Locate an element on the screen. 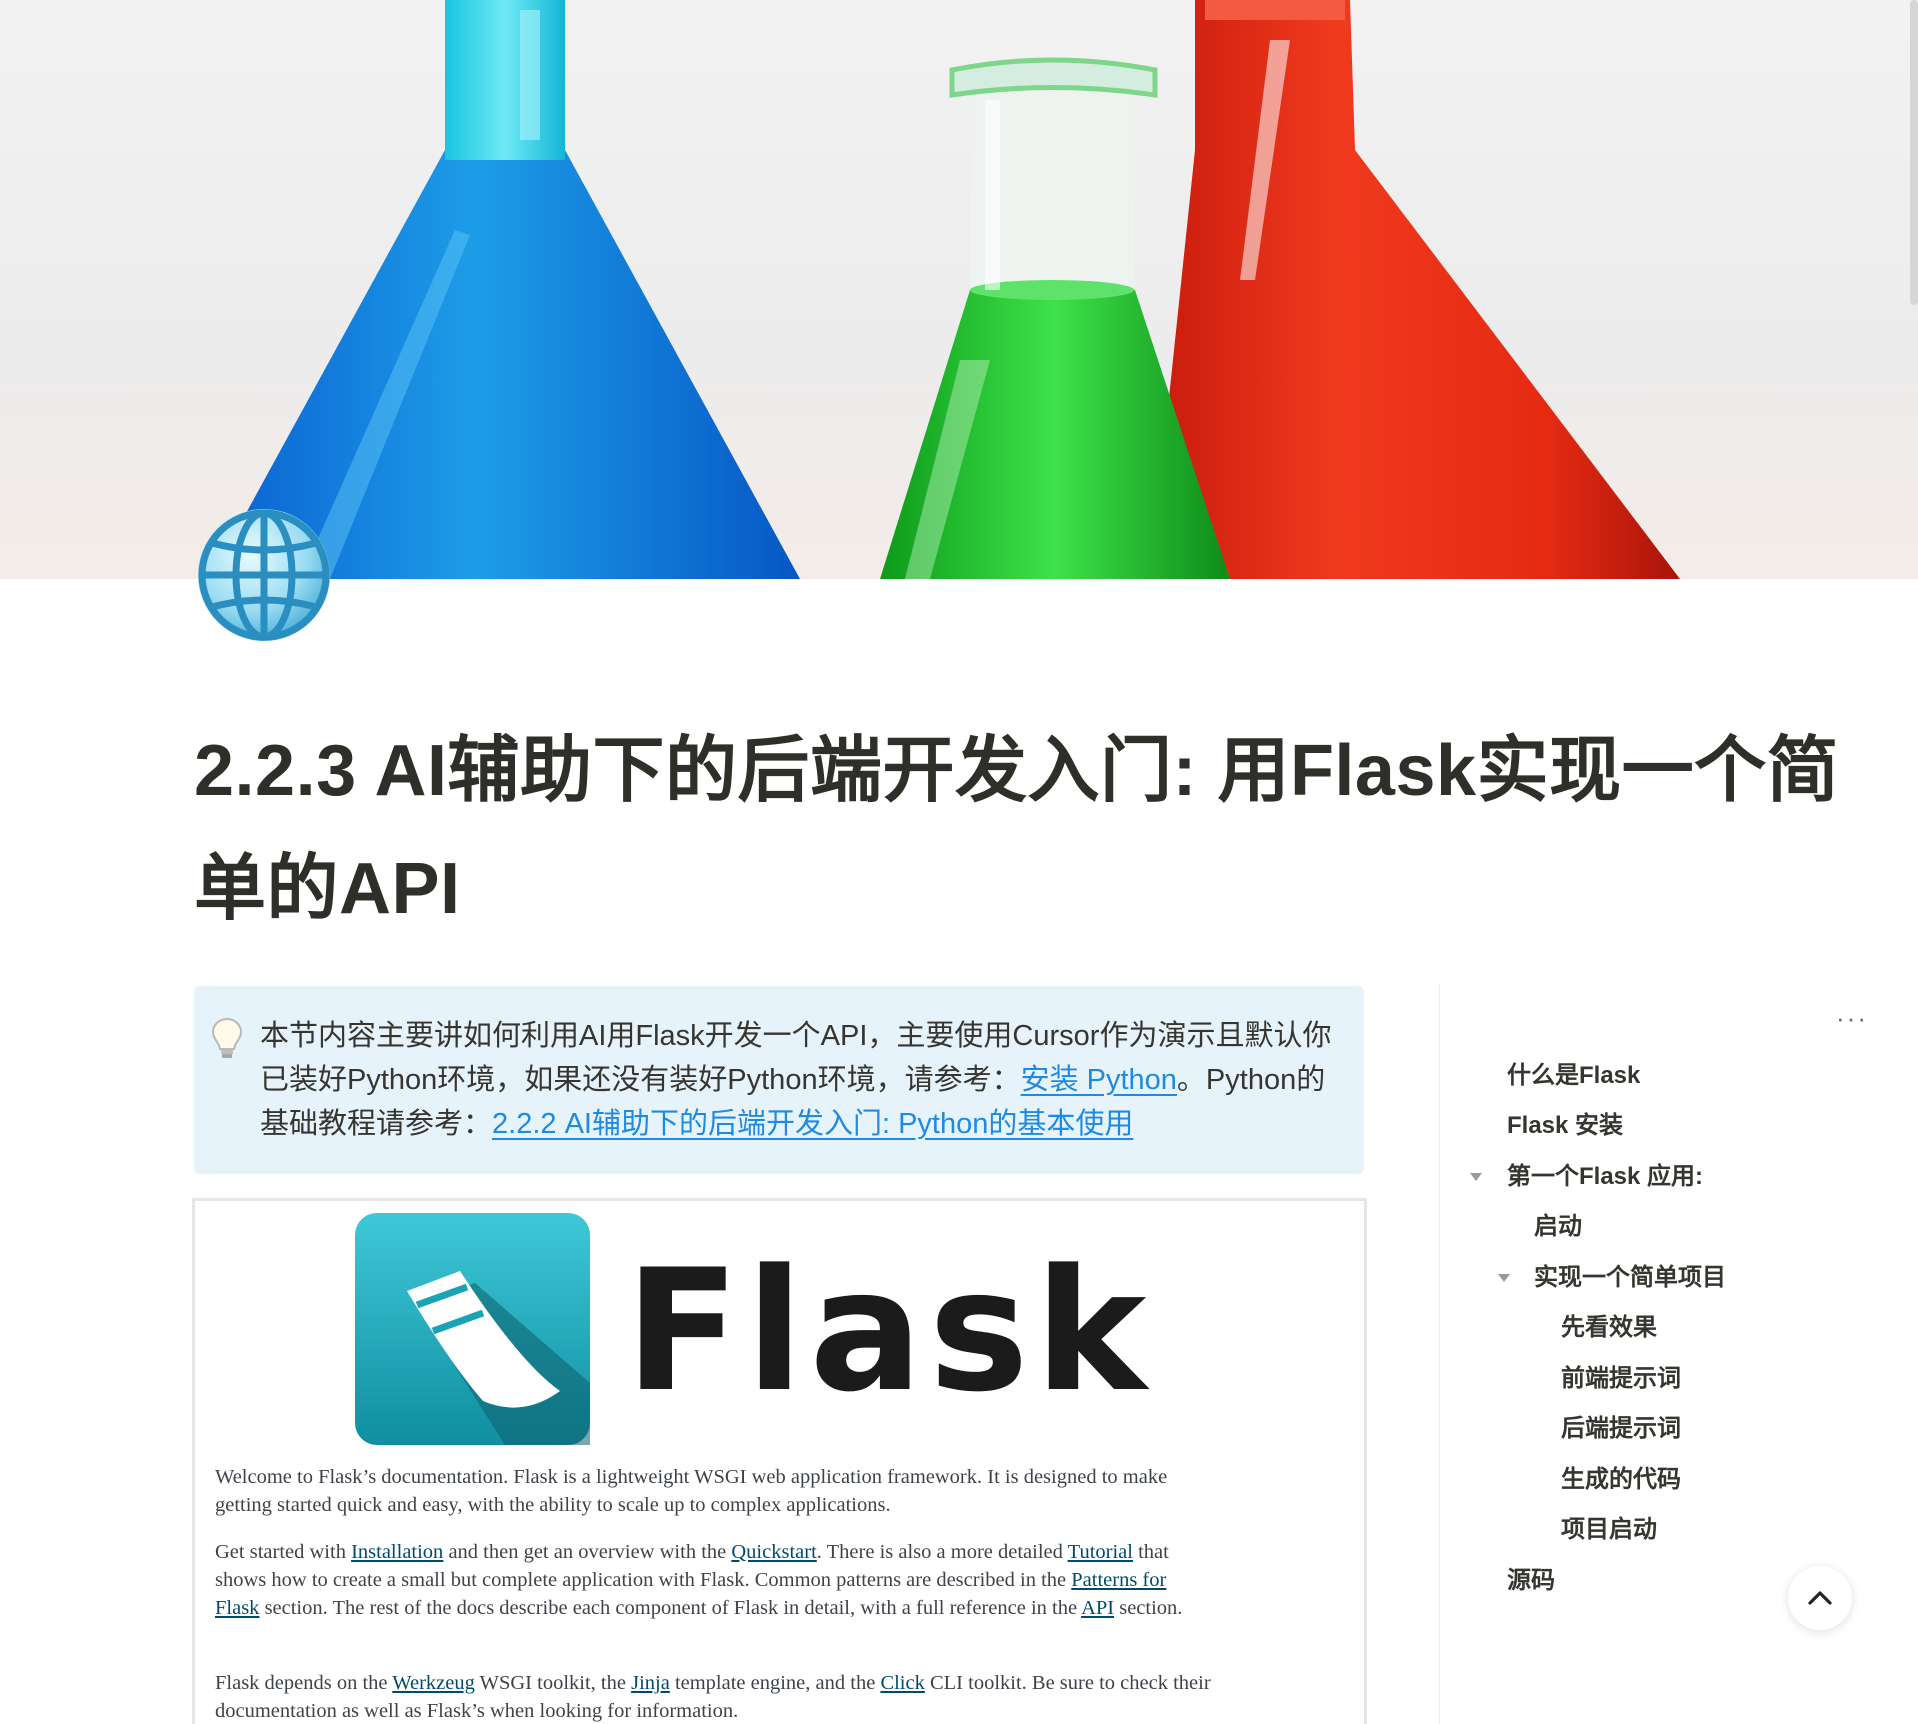 Image resolution: width=1918 pixels, height=1724 pixels. globe-icon is located at coordinates (264, 575).